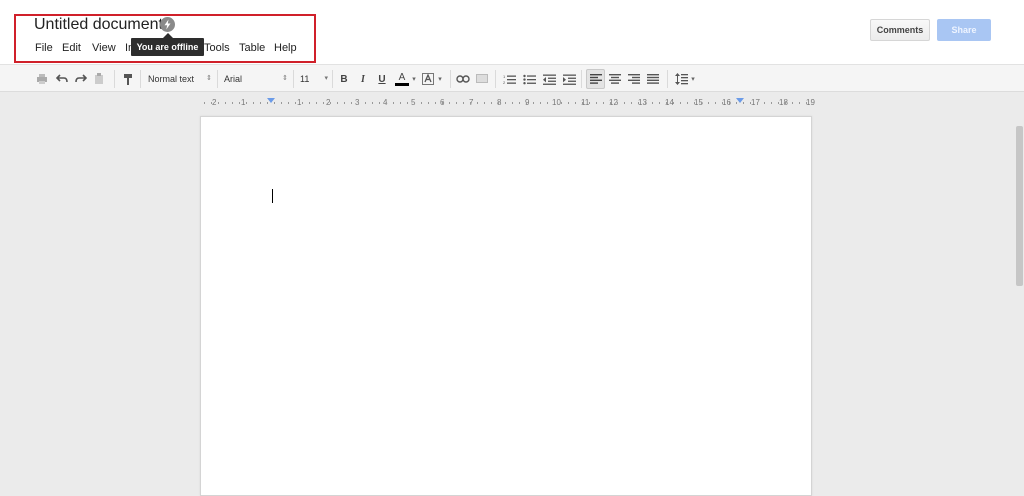 The height and width of the screenshot is (496, 1024). Describe the element at coordinates (233, 79) in the screenshot. I see `font-family-value: Arial` at that location.